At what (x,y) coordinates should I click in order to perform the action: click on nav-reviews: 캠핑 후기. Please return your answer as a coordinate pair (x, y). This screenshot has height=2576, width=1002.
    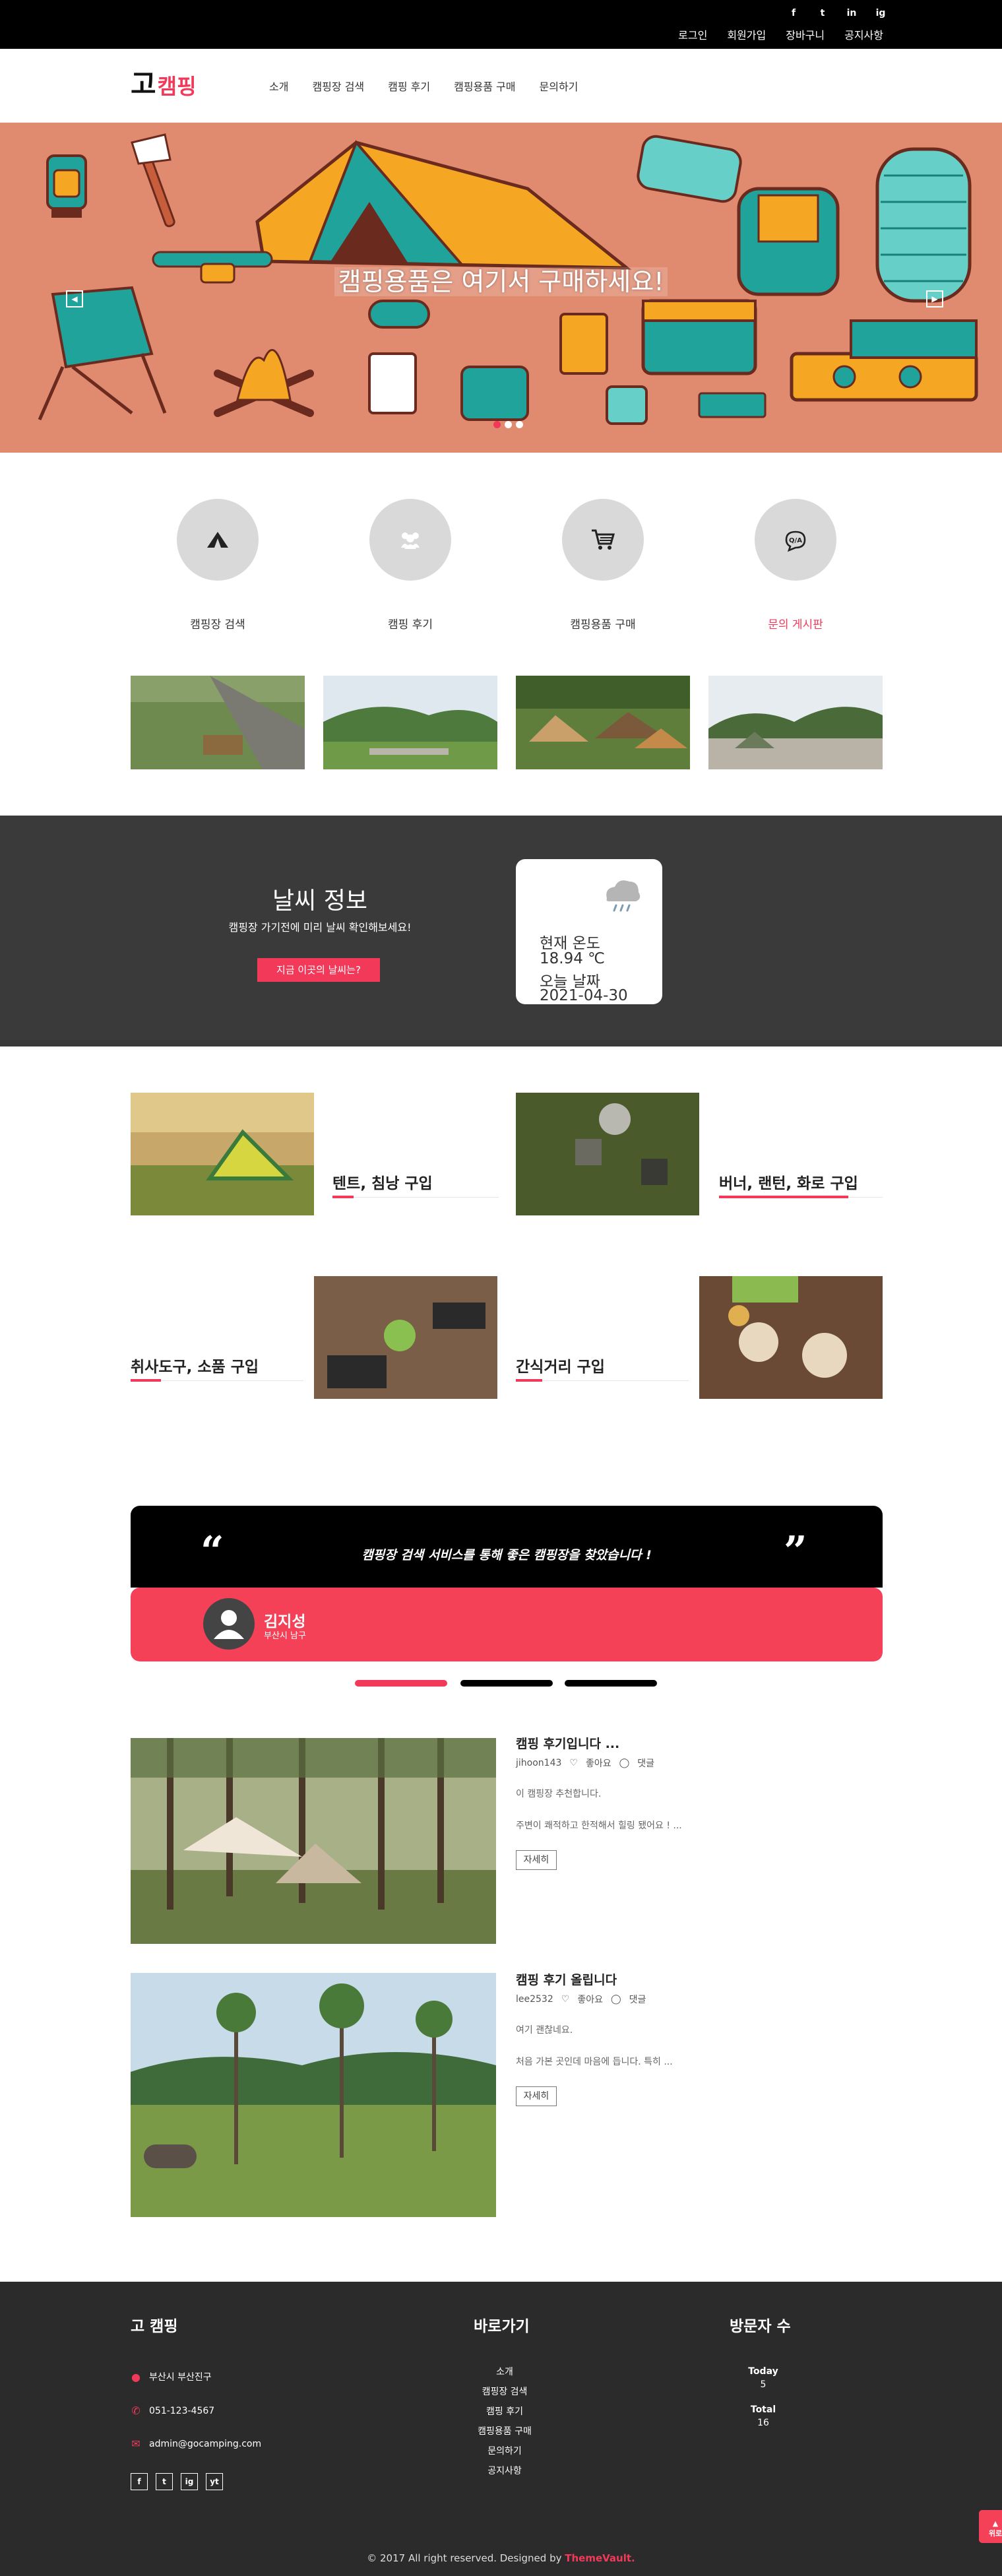
    Looking at the image, I should click on (409, 86).